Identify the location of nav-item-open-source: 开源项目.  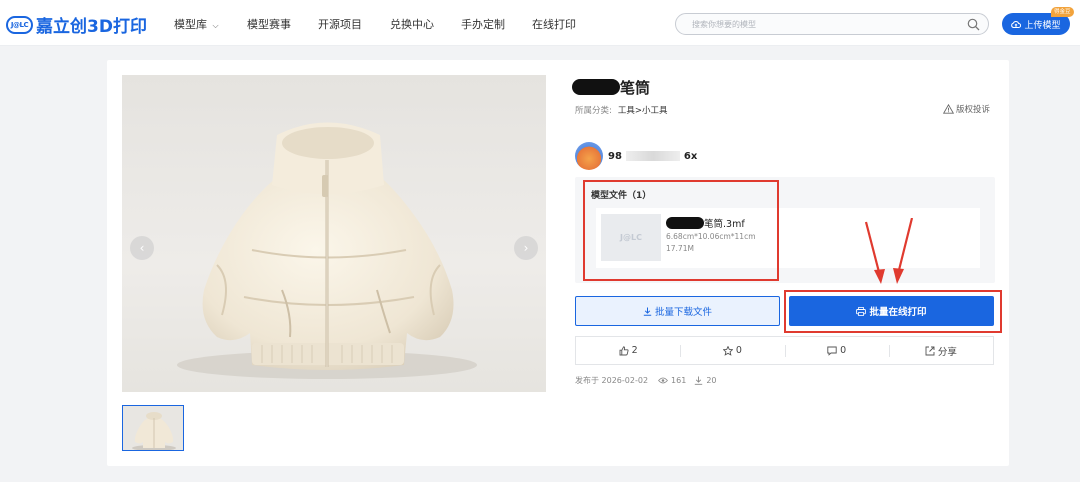
(340, 24).